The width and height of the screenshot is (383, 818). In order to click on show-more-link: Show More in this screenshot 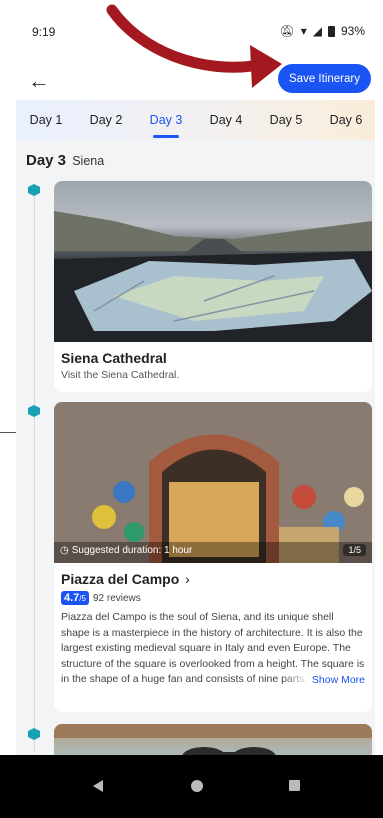, I will do `click(323, 680)`.